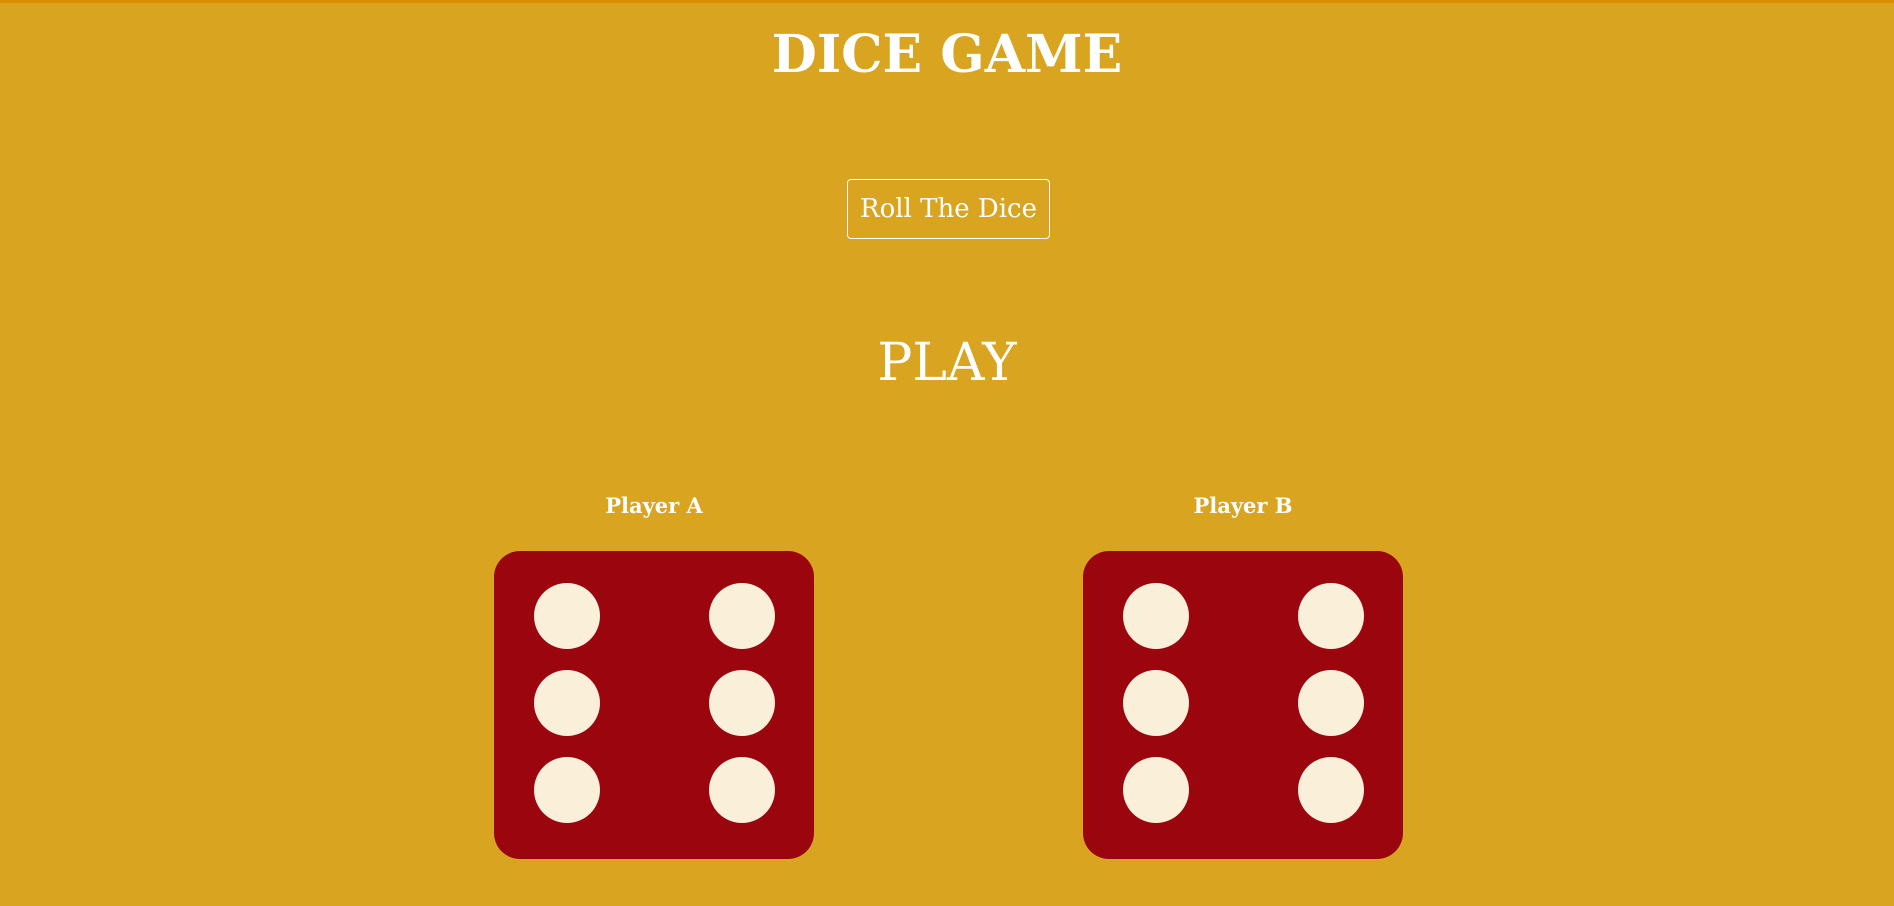 The height and width of the screenshot is (906, 1894). Describe the element at coordinates (654, 505) in the screenshot. I see `player-a-name: Player A` at that location.